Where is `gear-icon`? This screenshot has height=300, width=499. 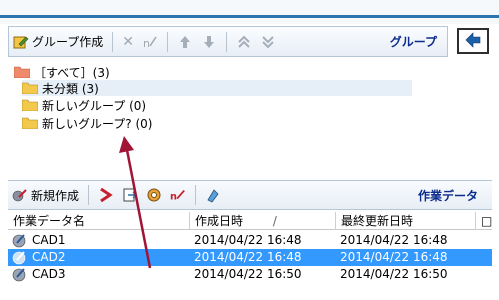 gear-icon is located at coordinates (154, 195).